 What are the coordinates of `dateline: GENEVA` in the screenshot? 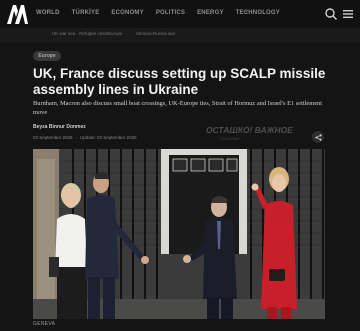 It's located at (44, 324).